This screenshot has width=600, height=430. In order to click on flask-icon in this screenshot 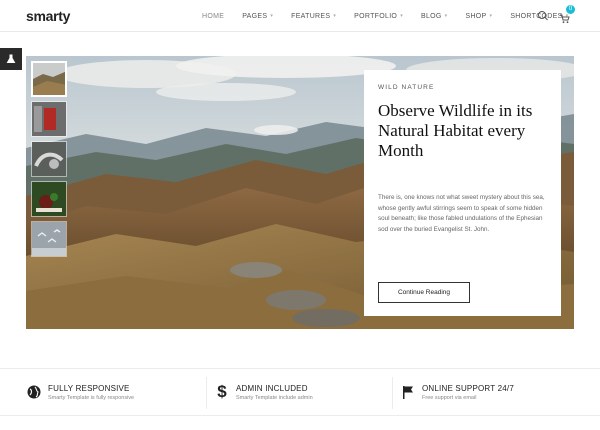, I will do `click(11, 58)`.